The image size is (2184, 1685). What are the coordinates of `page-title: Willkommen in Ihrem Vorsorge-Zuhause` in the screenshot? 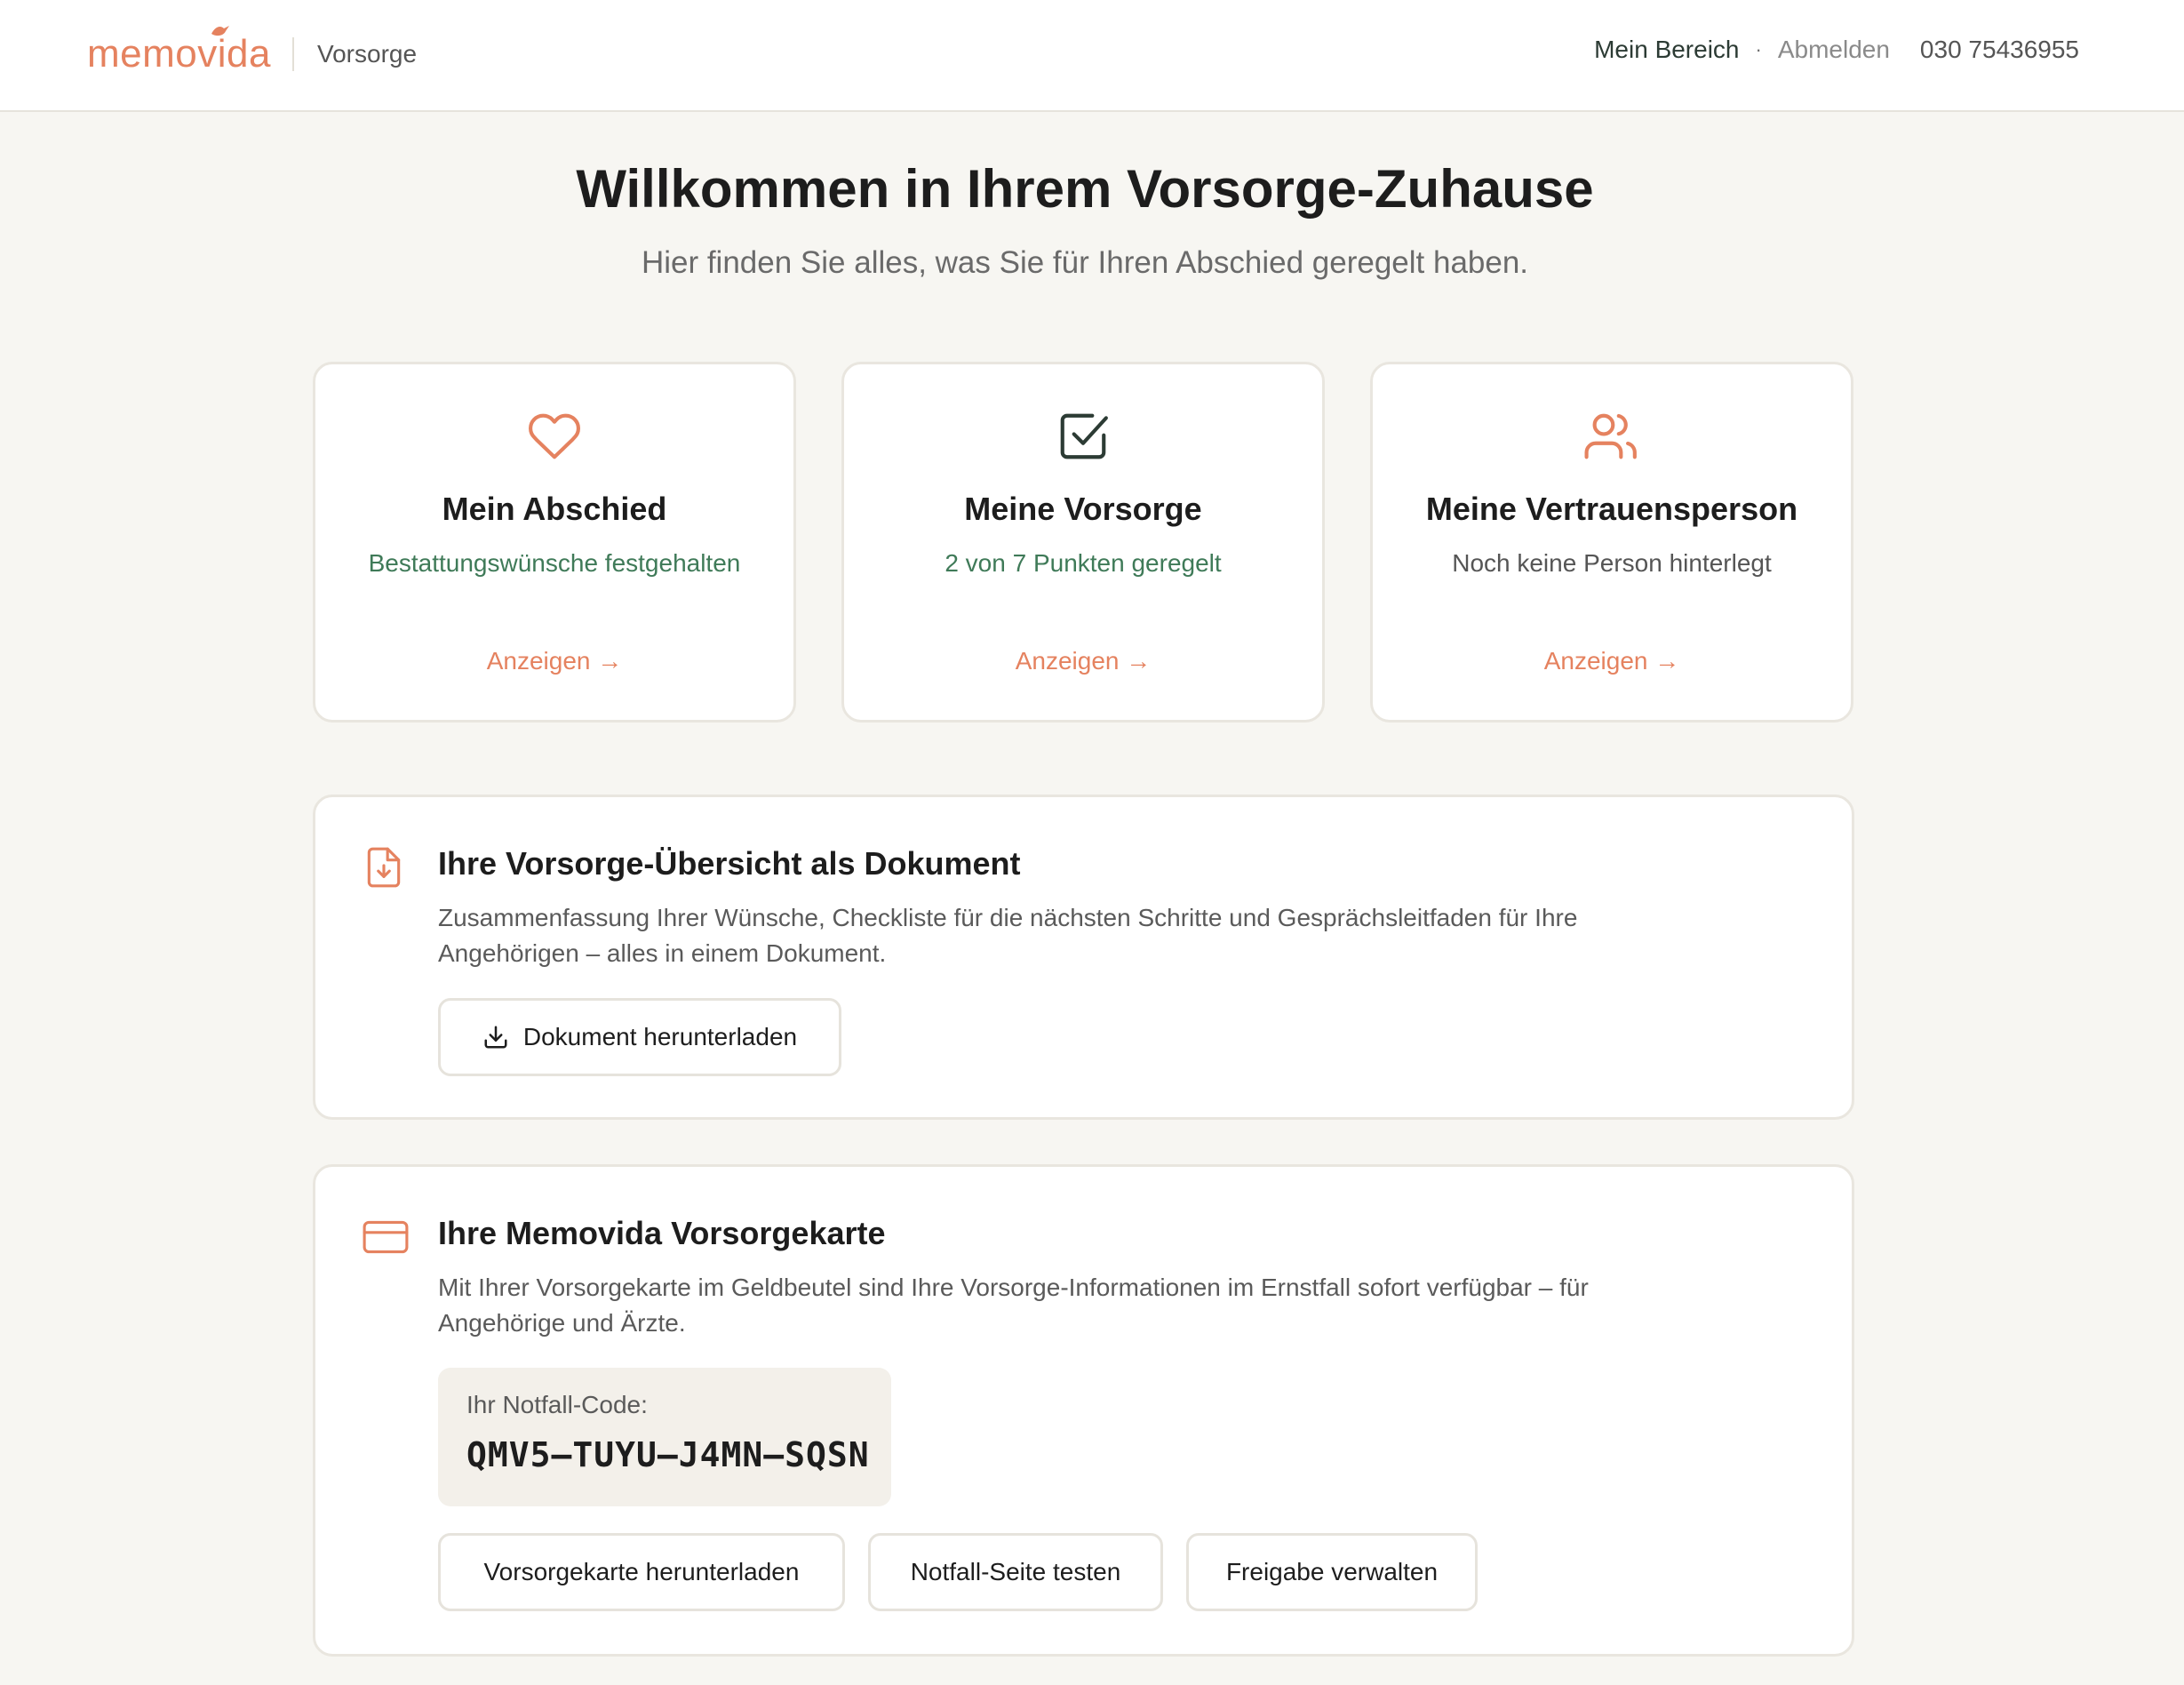 It's located at (1085, 189).